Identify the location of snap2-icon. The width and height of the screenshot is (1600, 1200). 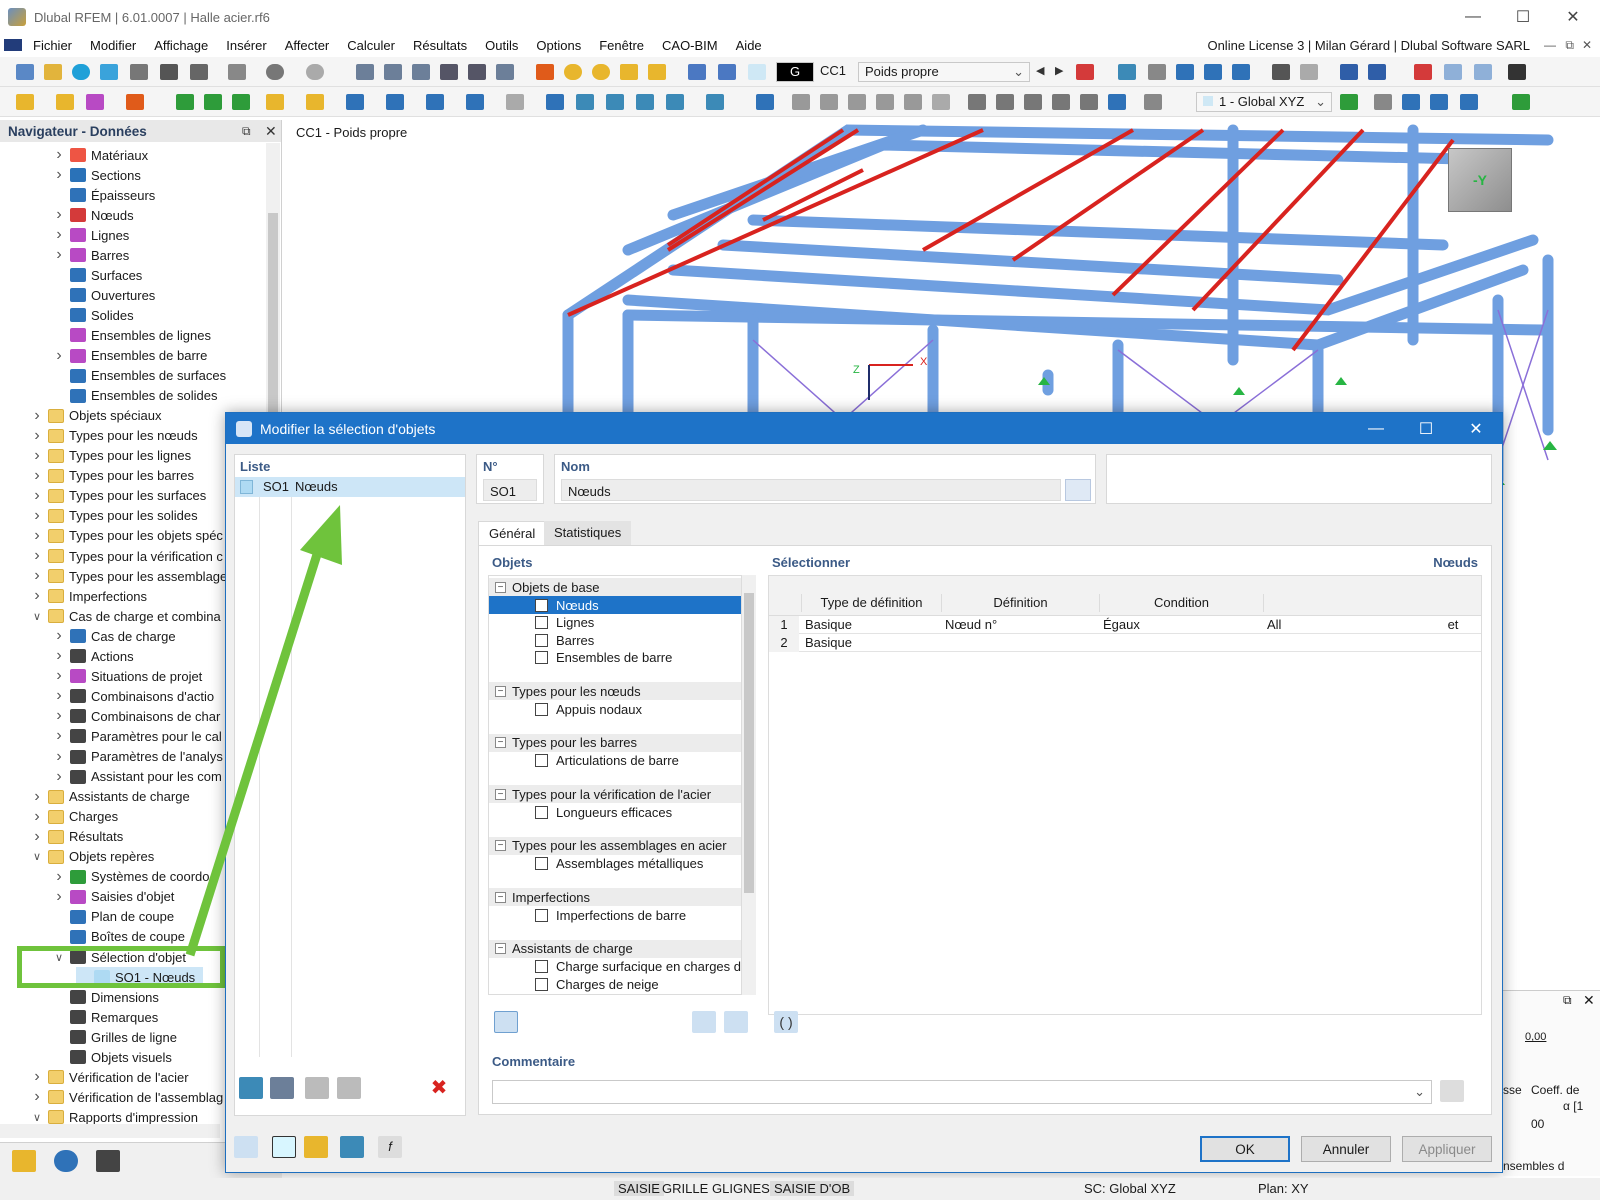
(727, 72).